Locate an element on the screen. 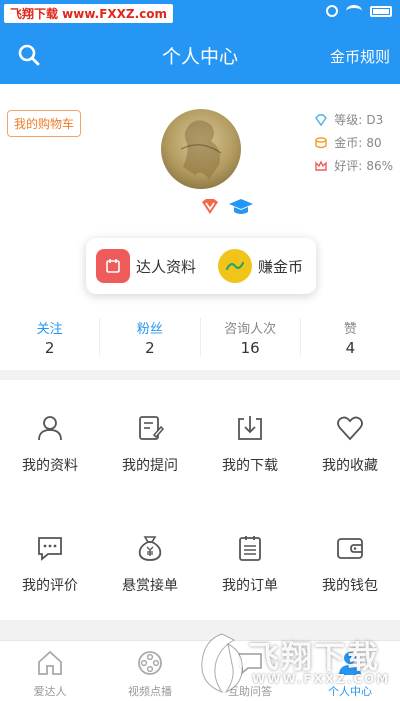 The image size is (400, 701). chat-icon is located at coordinates (250, 664).